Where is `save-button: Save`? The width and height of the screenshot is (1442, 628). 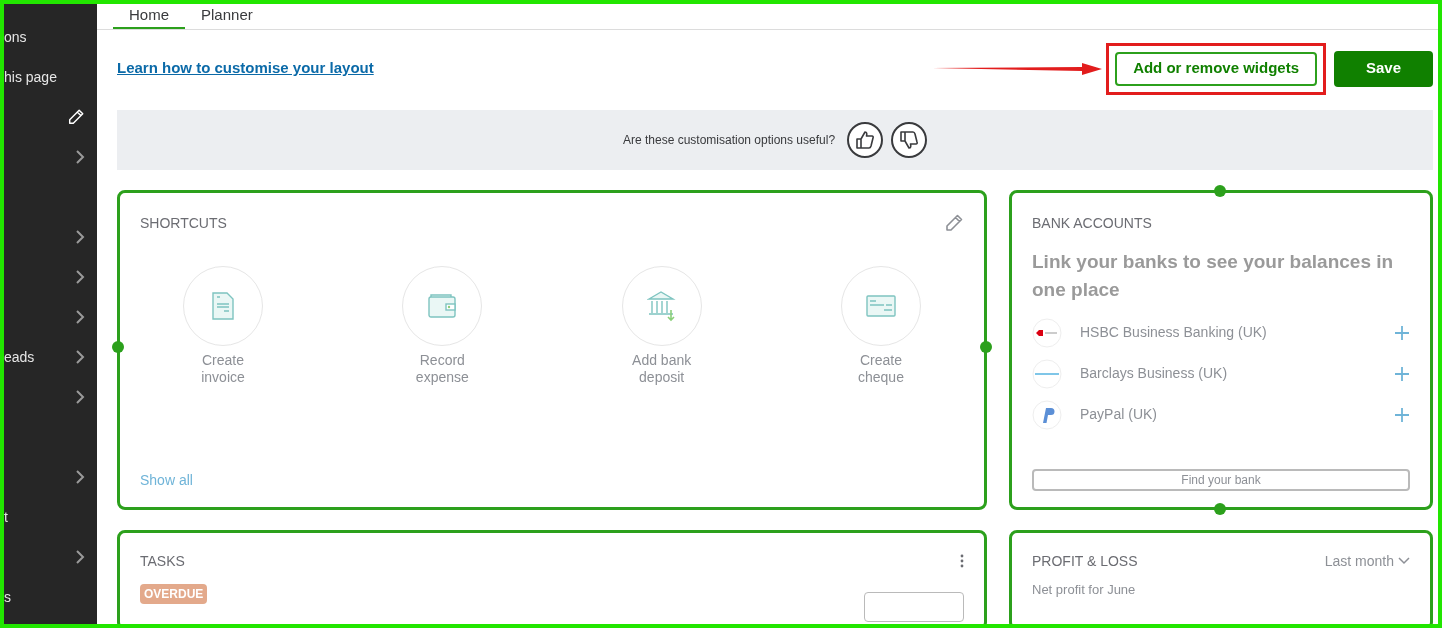 save-button: Save is located at coordinates (1383, 68).